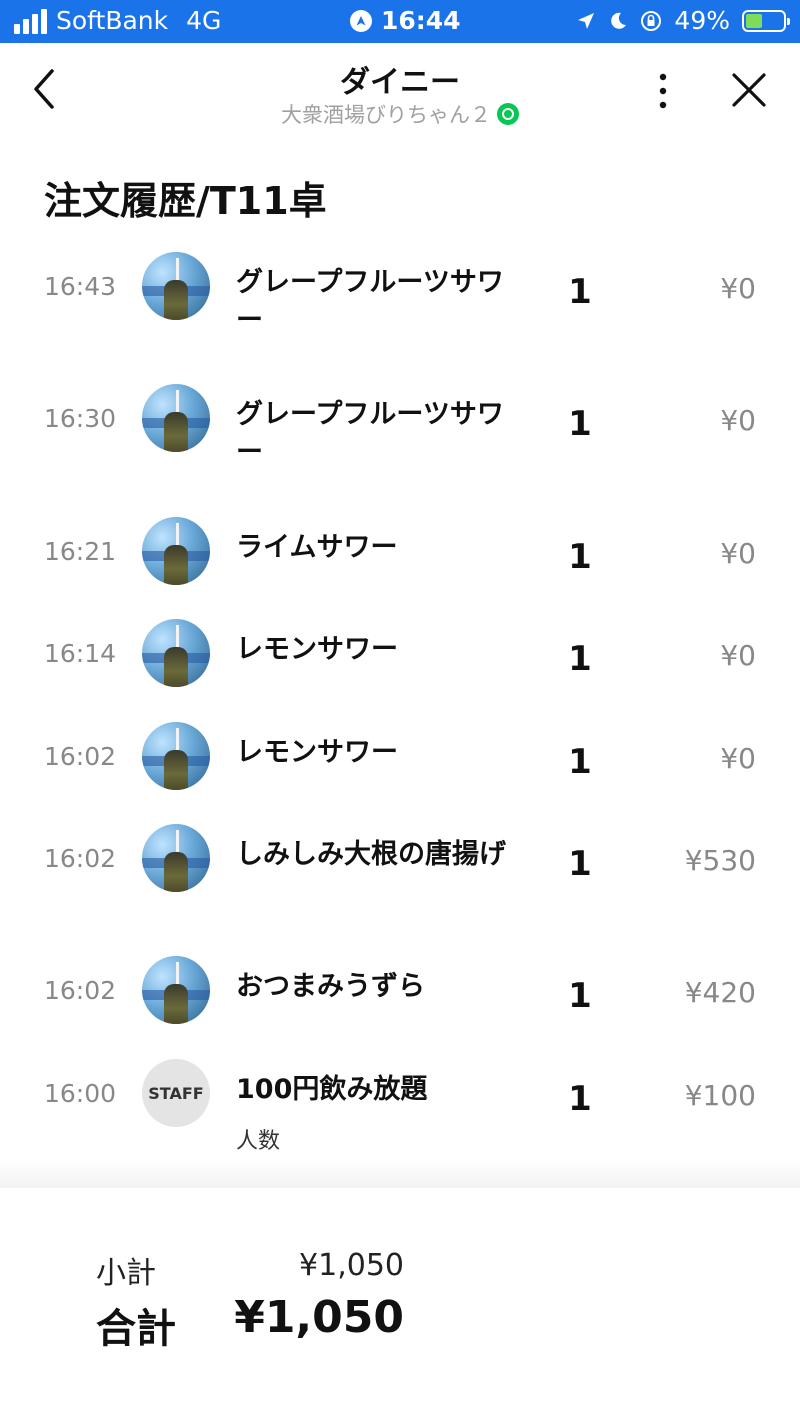 The width and height of the screenshot is (800, 1423). I want to click on battery-percent: 49%, so click(702, 20).